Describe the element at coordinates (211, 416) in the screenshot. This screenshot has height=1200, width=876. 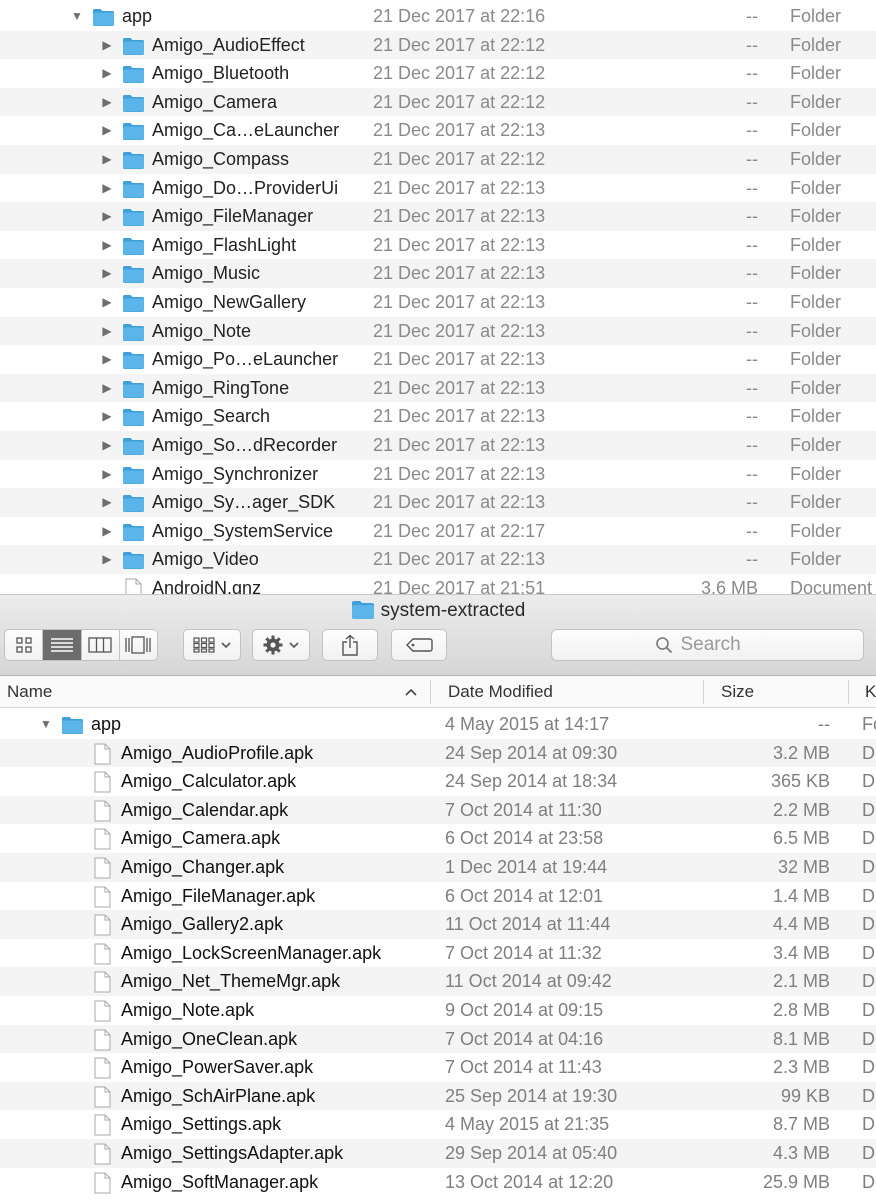
I see `file-name: Amigo_Search` at that location.